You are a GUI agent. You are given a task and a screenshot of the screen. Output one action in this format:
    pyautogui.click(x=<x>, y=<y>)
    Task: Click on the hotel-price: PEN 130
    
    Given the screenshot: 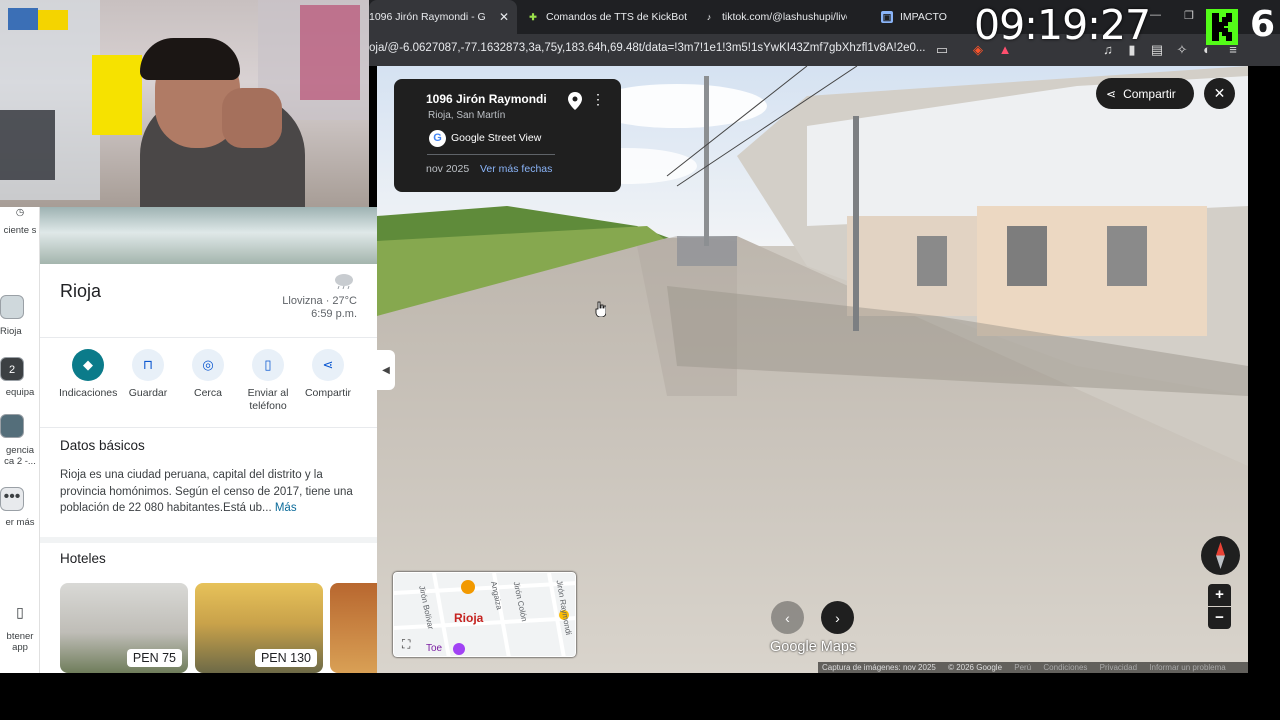 What is the action you would take?
    pyautogui.click(x=285, y=658)
    